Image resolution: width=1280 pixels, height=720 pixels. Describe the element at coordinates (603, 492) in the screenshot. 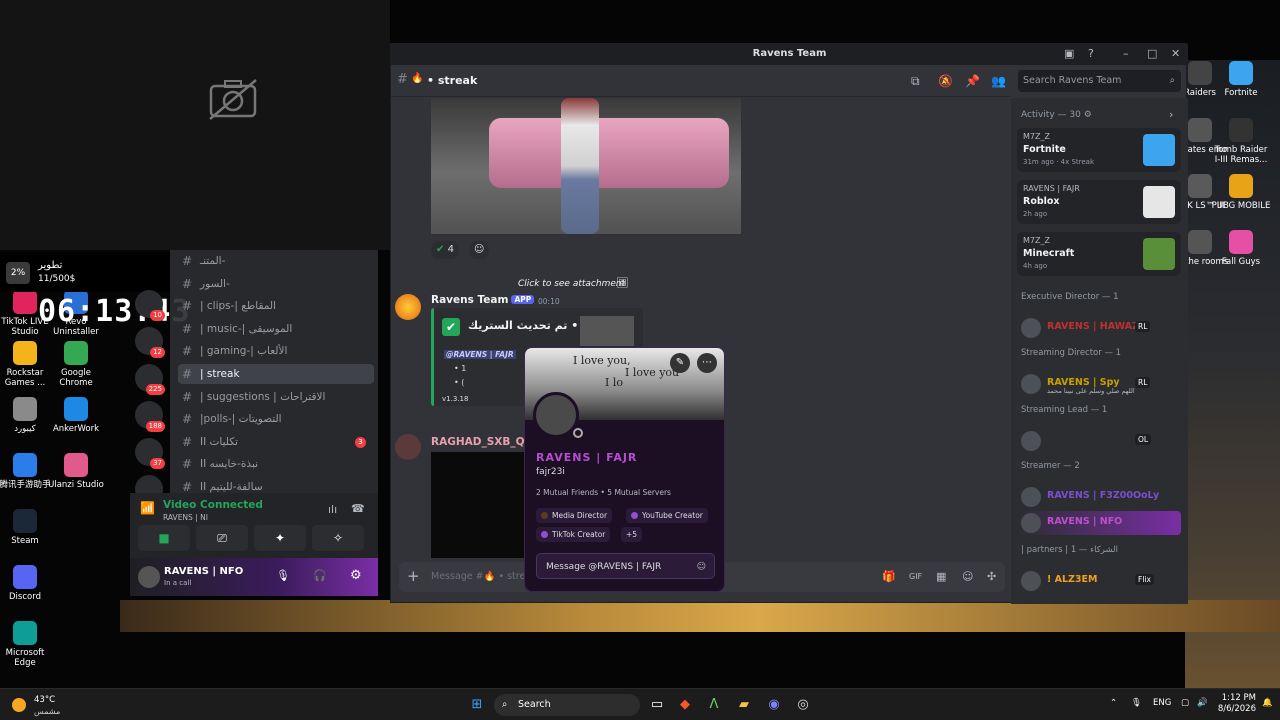

I see `mutual-info: 2 Mutual Friends • 5 Mutual Servers` at that location.